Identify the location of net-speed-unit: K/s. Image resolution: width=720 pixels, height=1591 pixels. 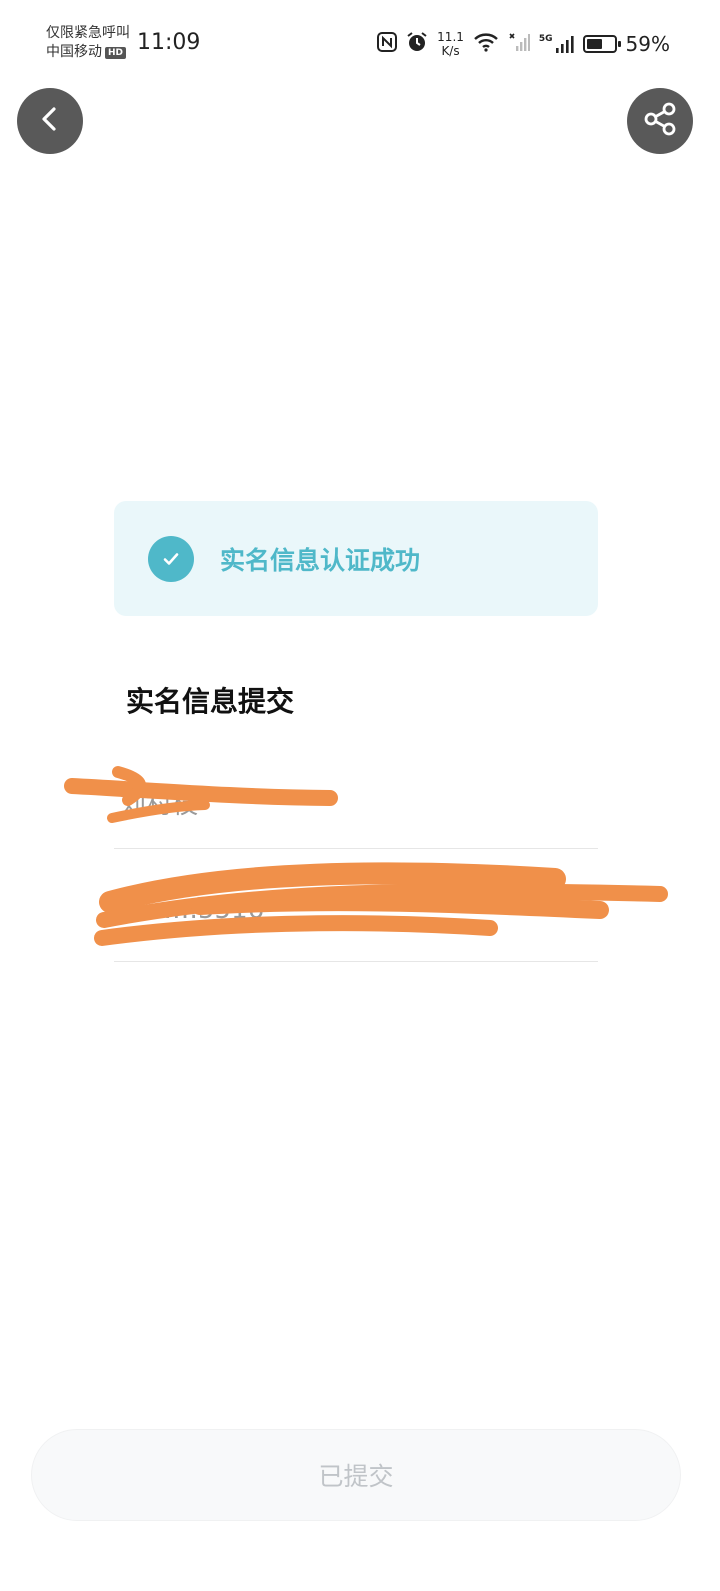
(450, 51).